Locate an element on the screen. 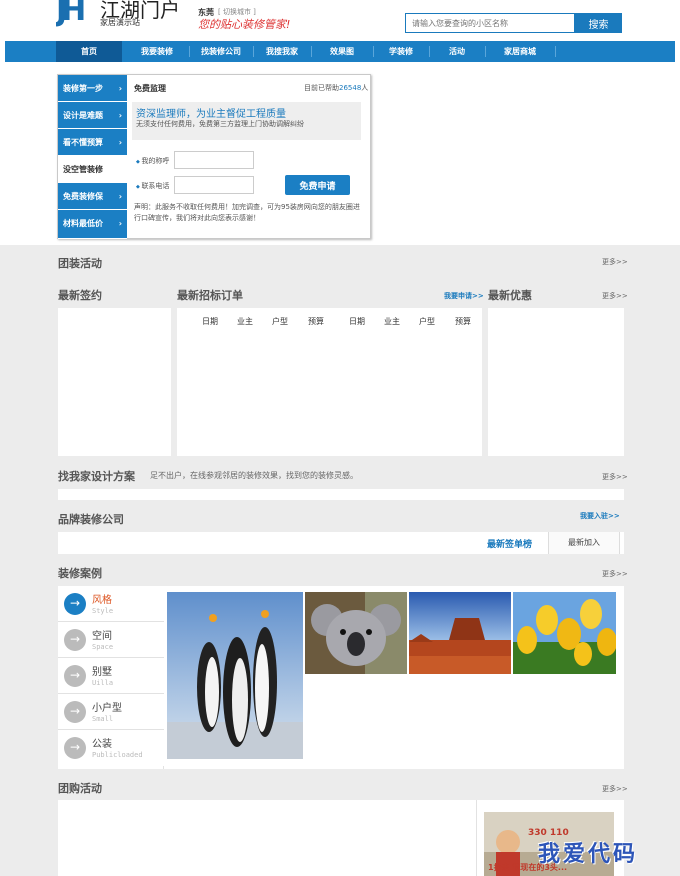  case-category-public: → 公装 Publicloaded is located at coordinates (111, 748).